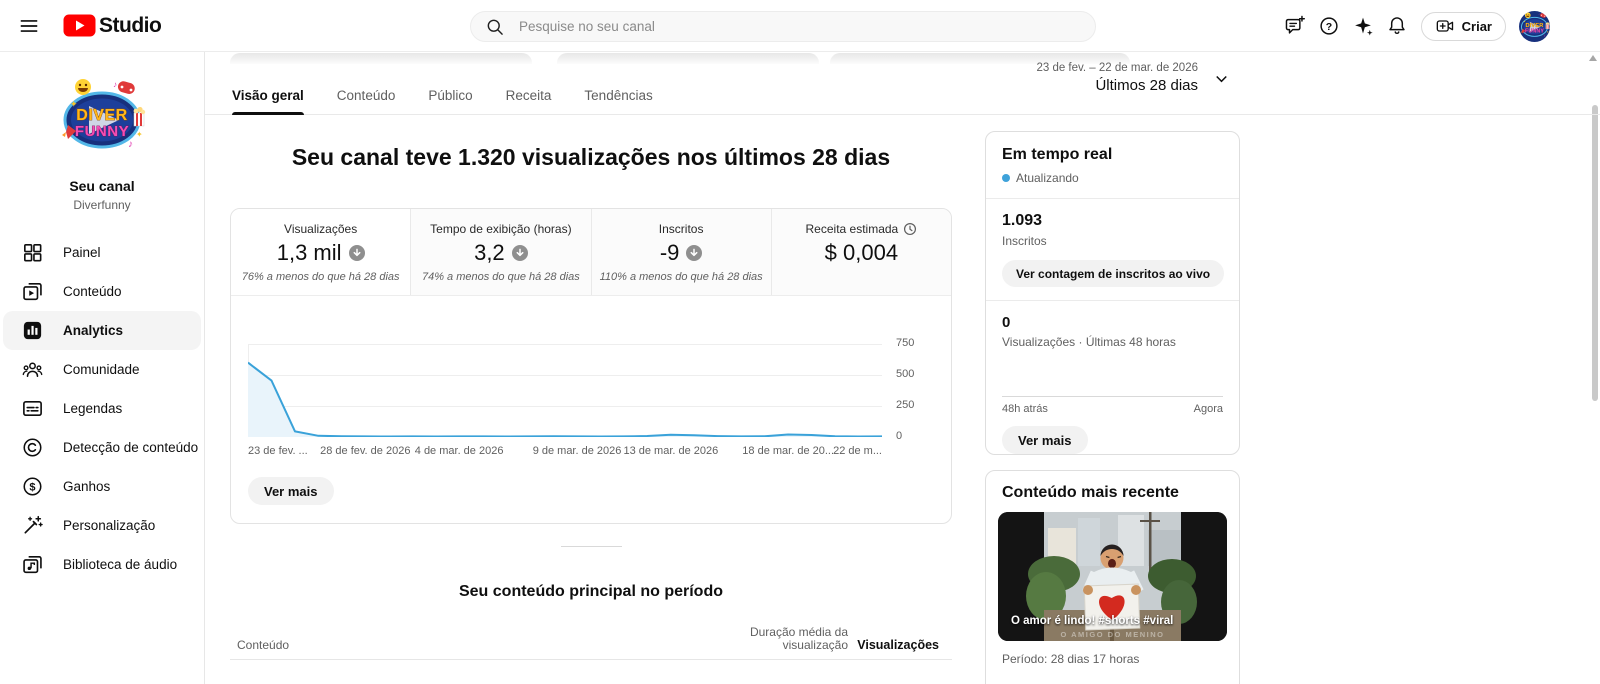 This screenshot has height=684, width=1600. What do you see at coordinates (102, 186) in the screenshot?
I see `channel-name: Seu canal` at bounding box center [102, 186].